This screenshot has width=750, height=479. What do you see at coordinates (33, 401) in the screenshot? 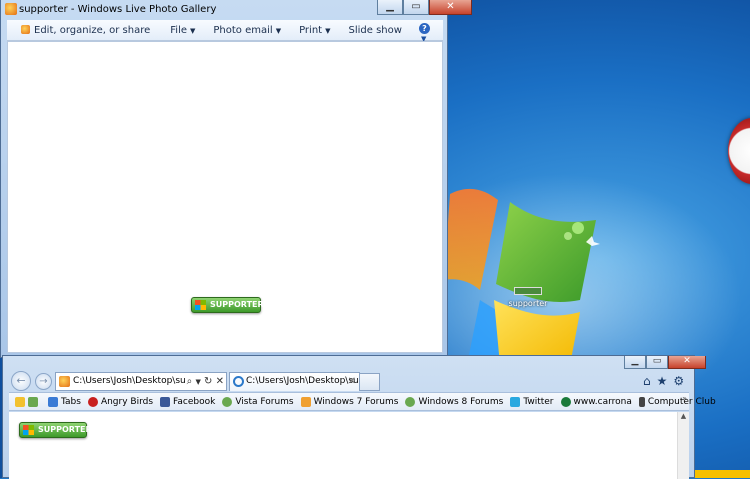
I see `add-favorite-icon` at bounding box center [33, 401].